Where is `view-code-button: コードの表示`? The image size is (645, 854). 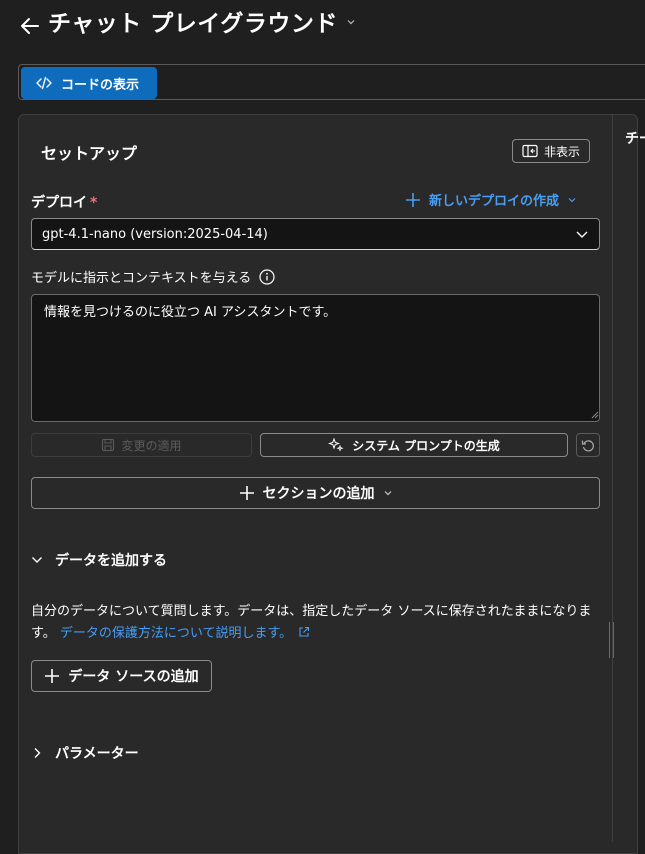
view-code-button: コードの表示 is located at coordinates (89, 83).